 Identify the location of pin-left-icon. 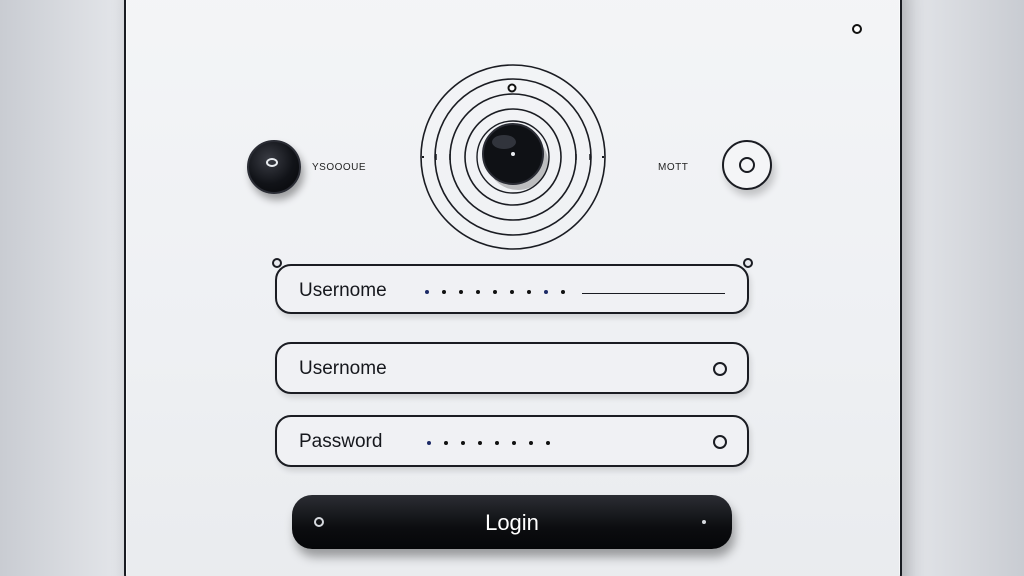
(277, 263).